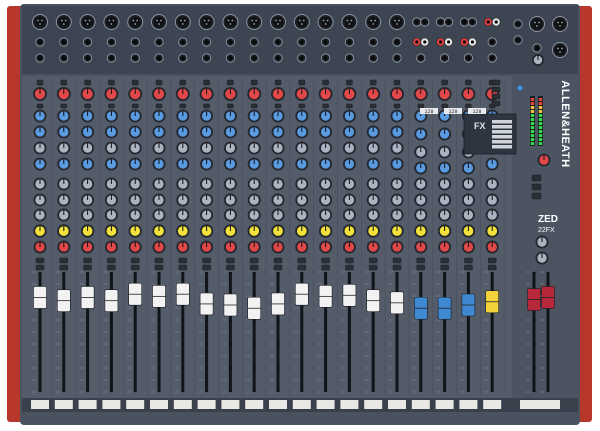 The width and height of the screenshot is (600, 431). What do you see at coordinates (448, 22) in the screenshot?
I see `stereo-right-jack` at bounding box center [448, 22].